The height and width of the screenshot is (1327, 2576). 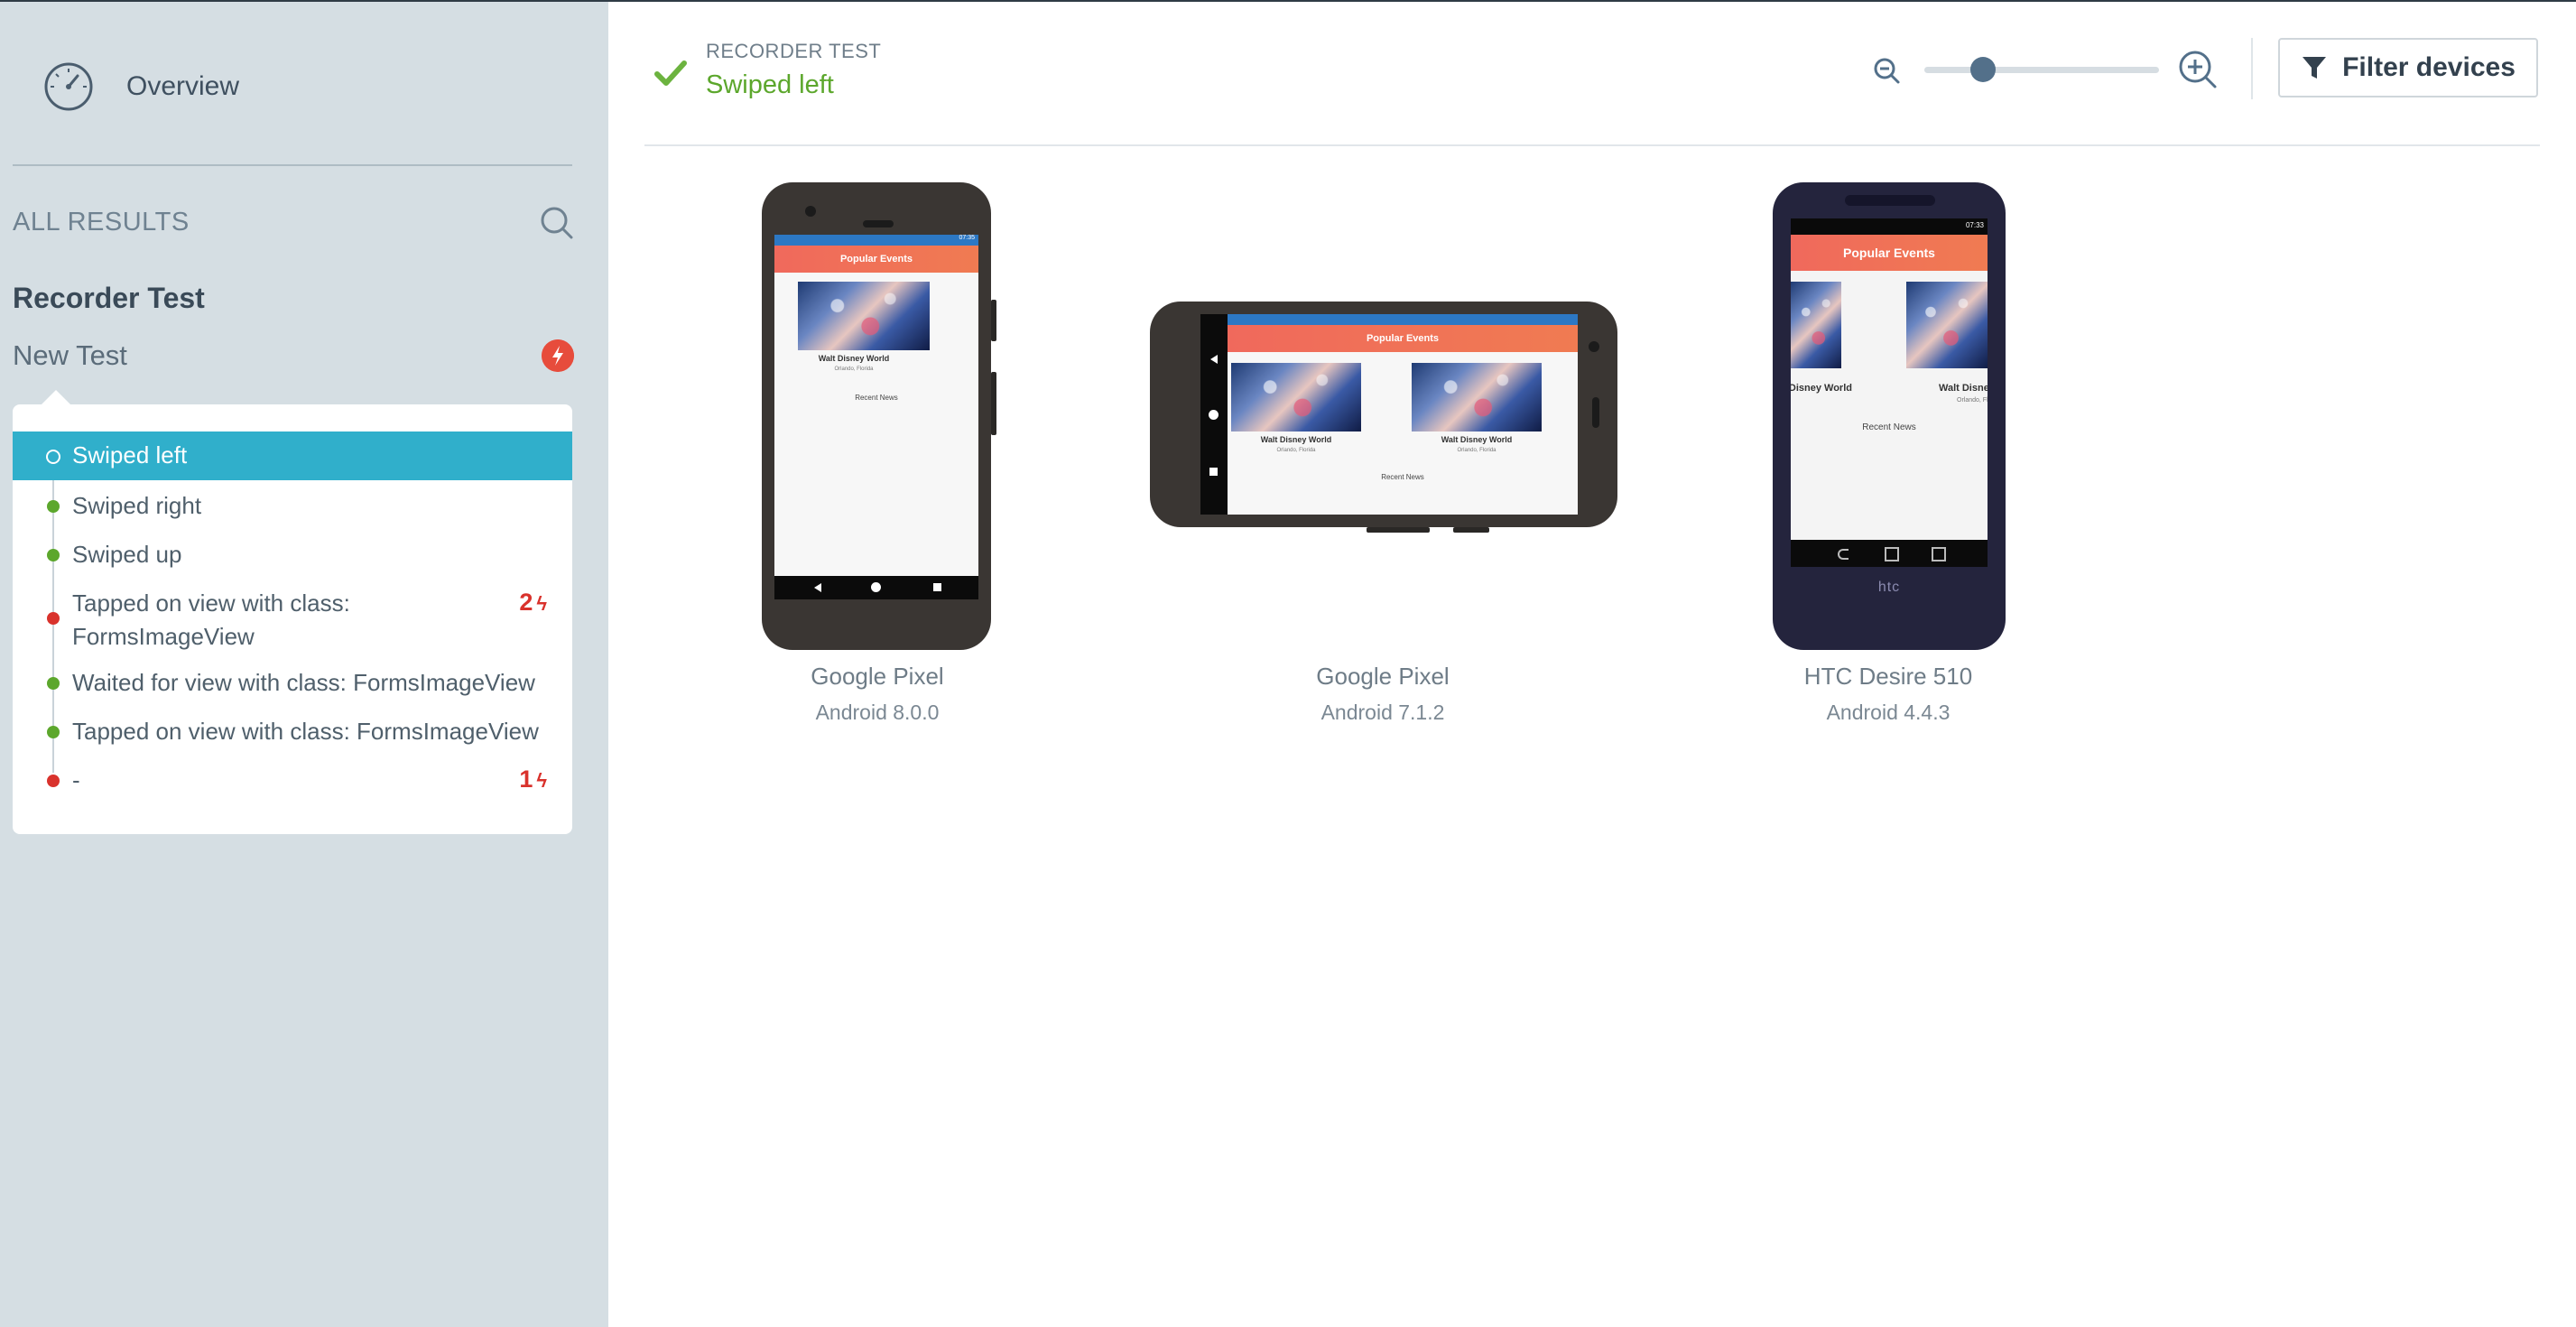 I want to click on step-item: Swiped up, so click(x=292, y=555).